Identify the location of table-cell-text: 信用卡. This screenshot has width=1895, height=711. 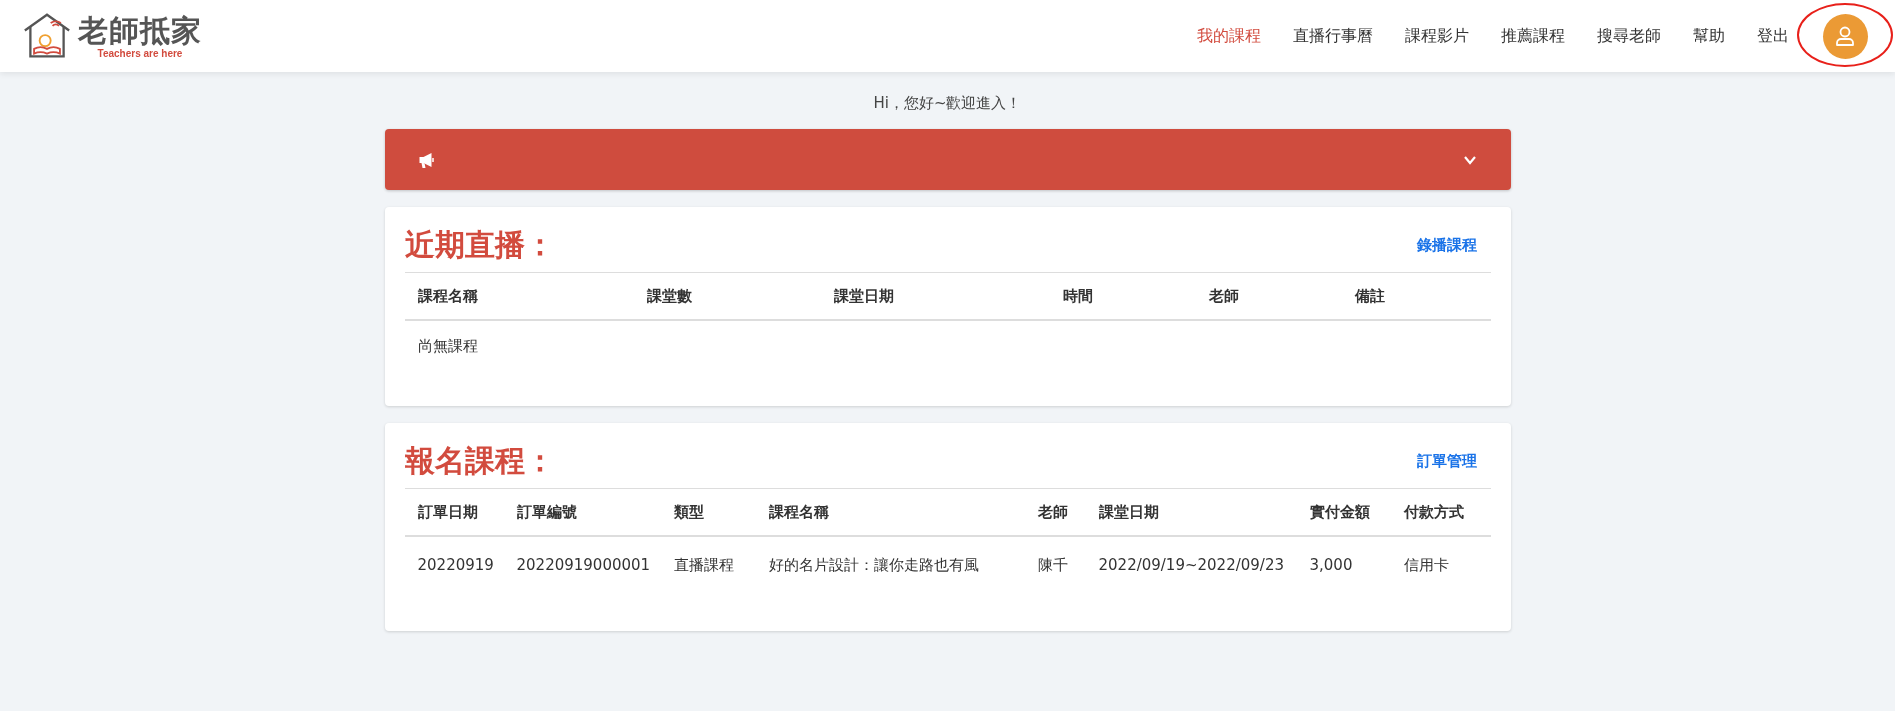
(1426, 565).